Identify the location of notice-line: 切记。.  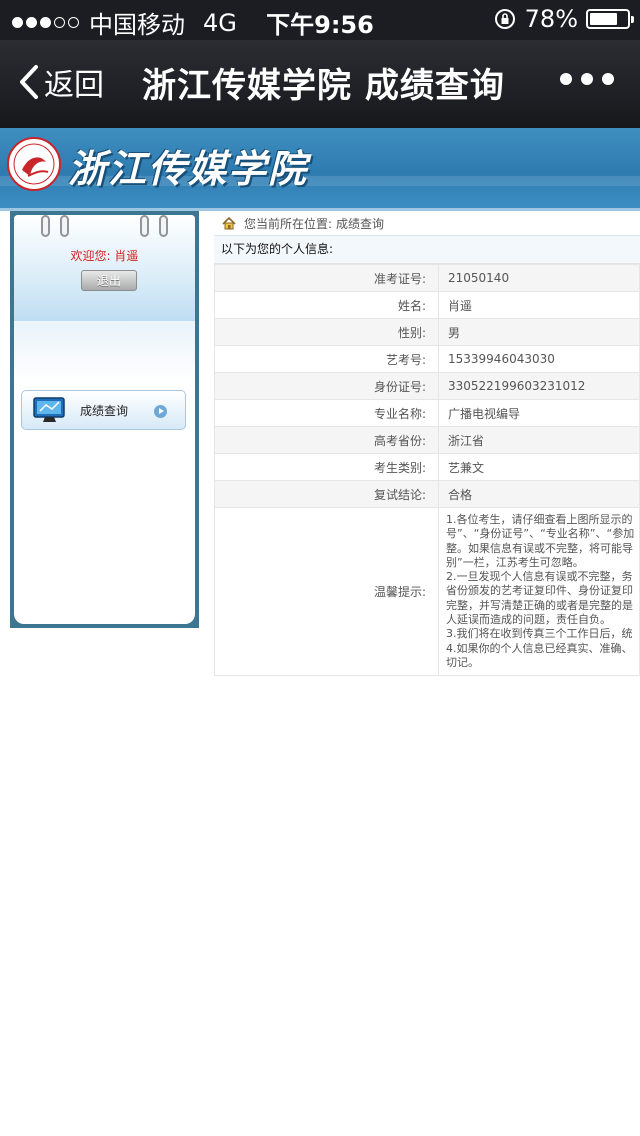
(462, 662).